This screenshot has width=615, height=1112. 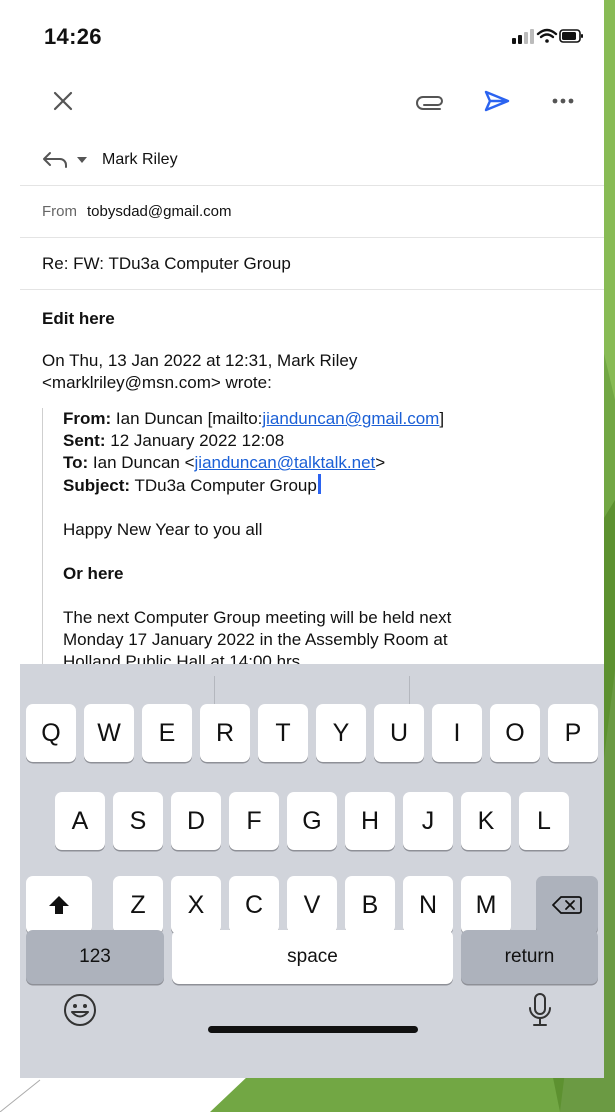 I want to click on key-p: P, so click(x=573, y=733).